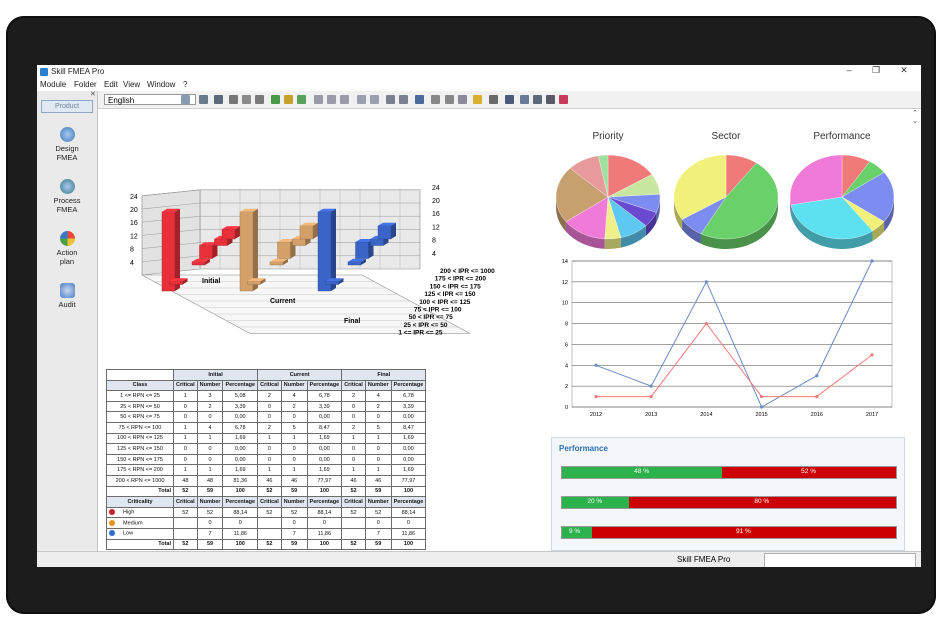 This screenshot has height=617, width=942. What do you see at coordinates (246, 99) in the screenshot?
I see `copy-icon` at bounding box center [246, 99].